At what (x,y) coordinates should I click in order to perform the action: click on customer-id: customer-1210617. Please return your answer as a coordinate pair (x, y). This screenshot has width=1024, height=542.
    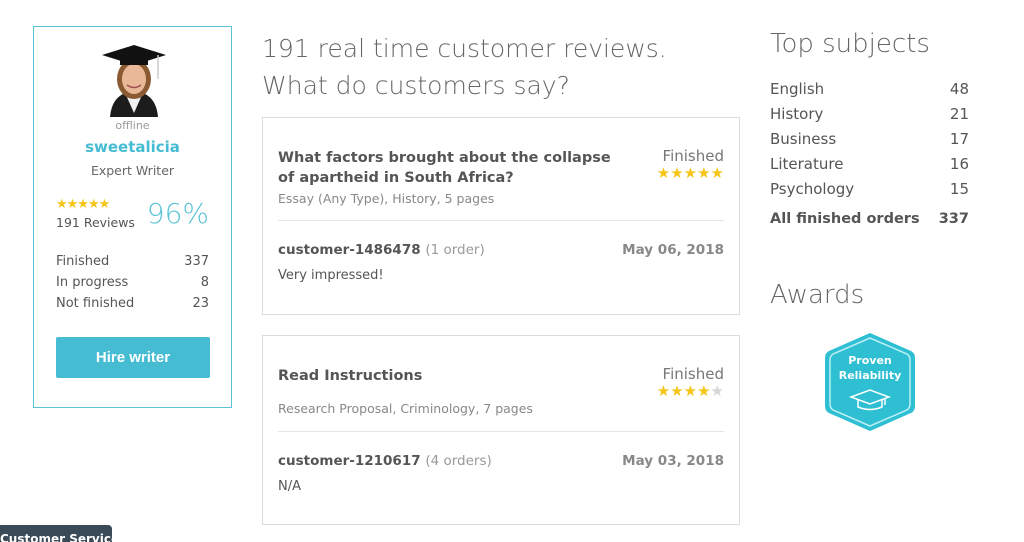
    Looking at the image, I should click on (349, 461).